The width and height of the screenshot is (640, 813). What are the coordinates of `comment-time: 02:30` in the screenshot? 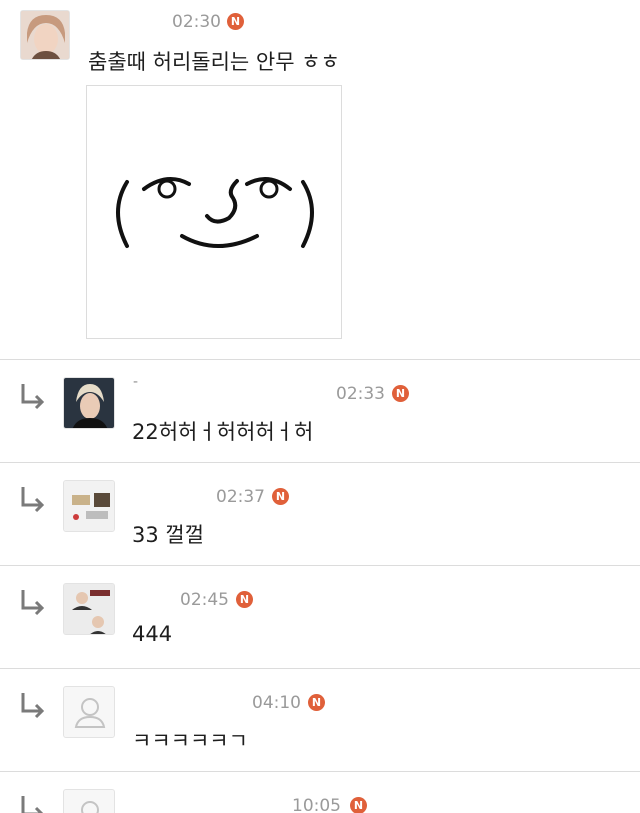 It's located at (196, 22).